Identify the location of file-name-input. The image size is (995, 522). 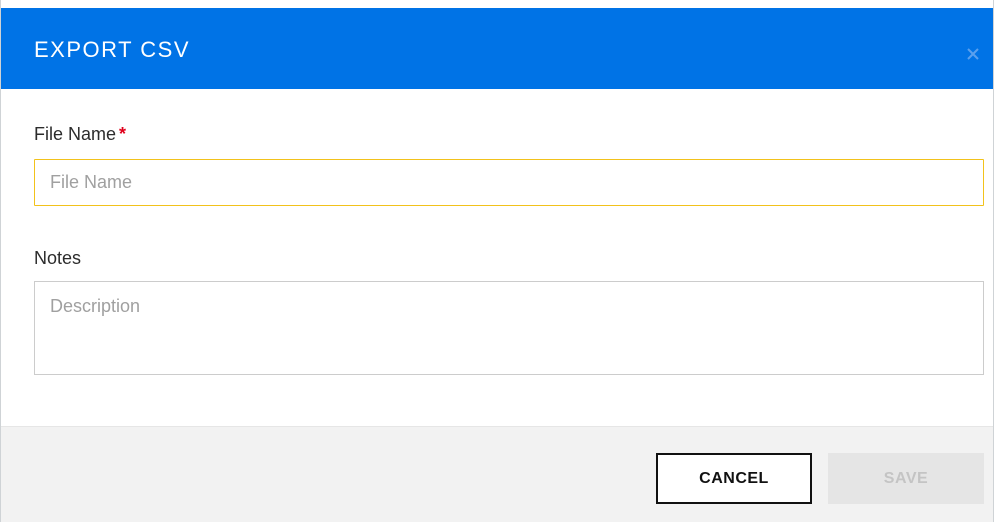
(509, 182).